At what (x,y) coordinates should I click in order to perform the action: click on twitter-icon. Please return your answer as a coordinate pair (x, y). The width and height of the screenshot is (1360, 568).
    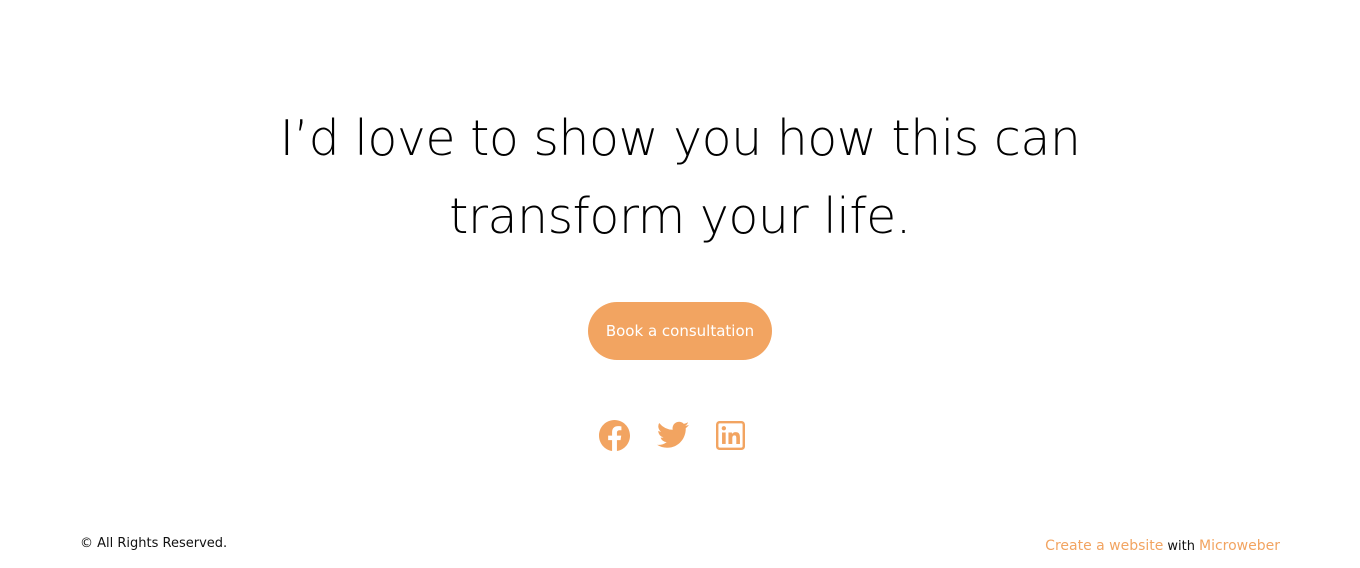
    Looking at the image, I should click on (672, 435).